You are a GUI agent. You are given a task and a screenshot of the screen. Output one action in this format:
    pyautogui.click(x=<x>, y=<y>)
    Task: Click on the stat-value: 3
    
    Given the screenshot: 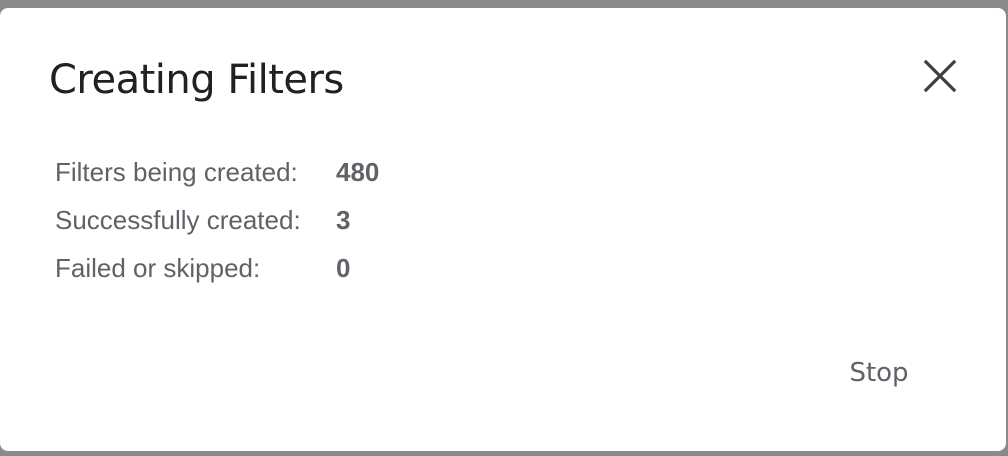 What is the action you would take?
    pyautogui.click(x=343, y=219)
    